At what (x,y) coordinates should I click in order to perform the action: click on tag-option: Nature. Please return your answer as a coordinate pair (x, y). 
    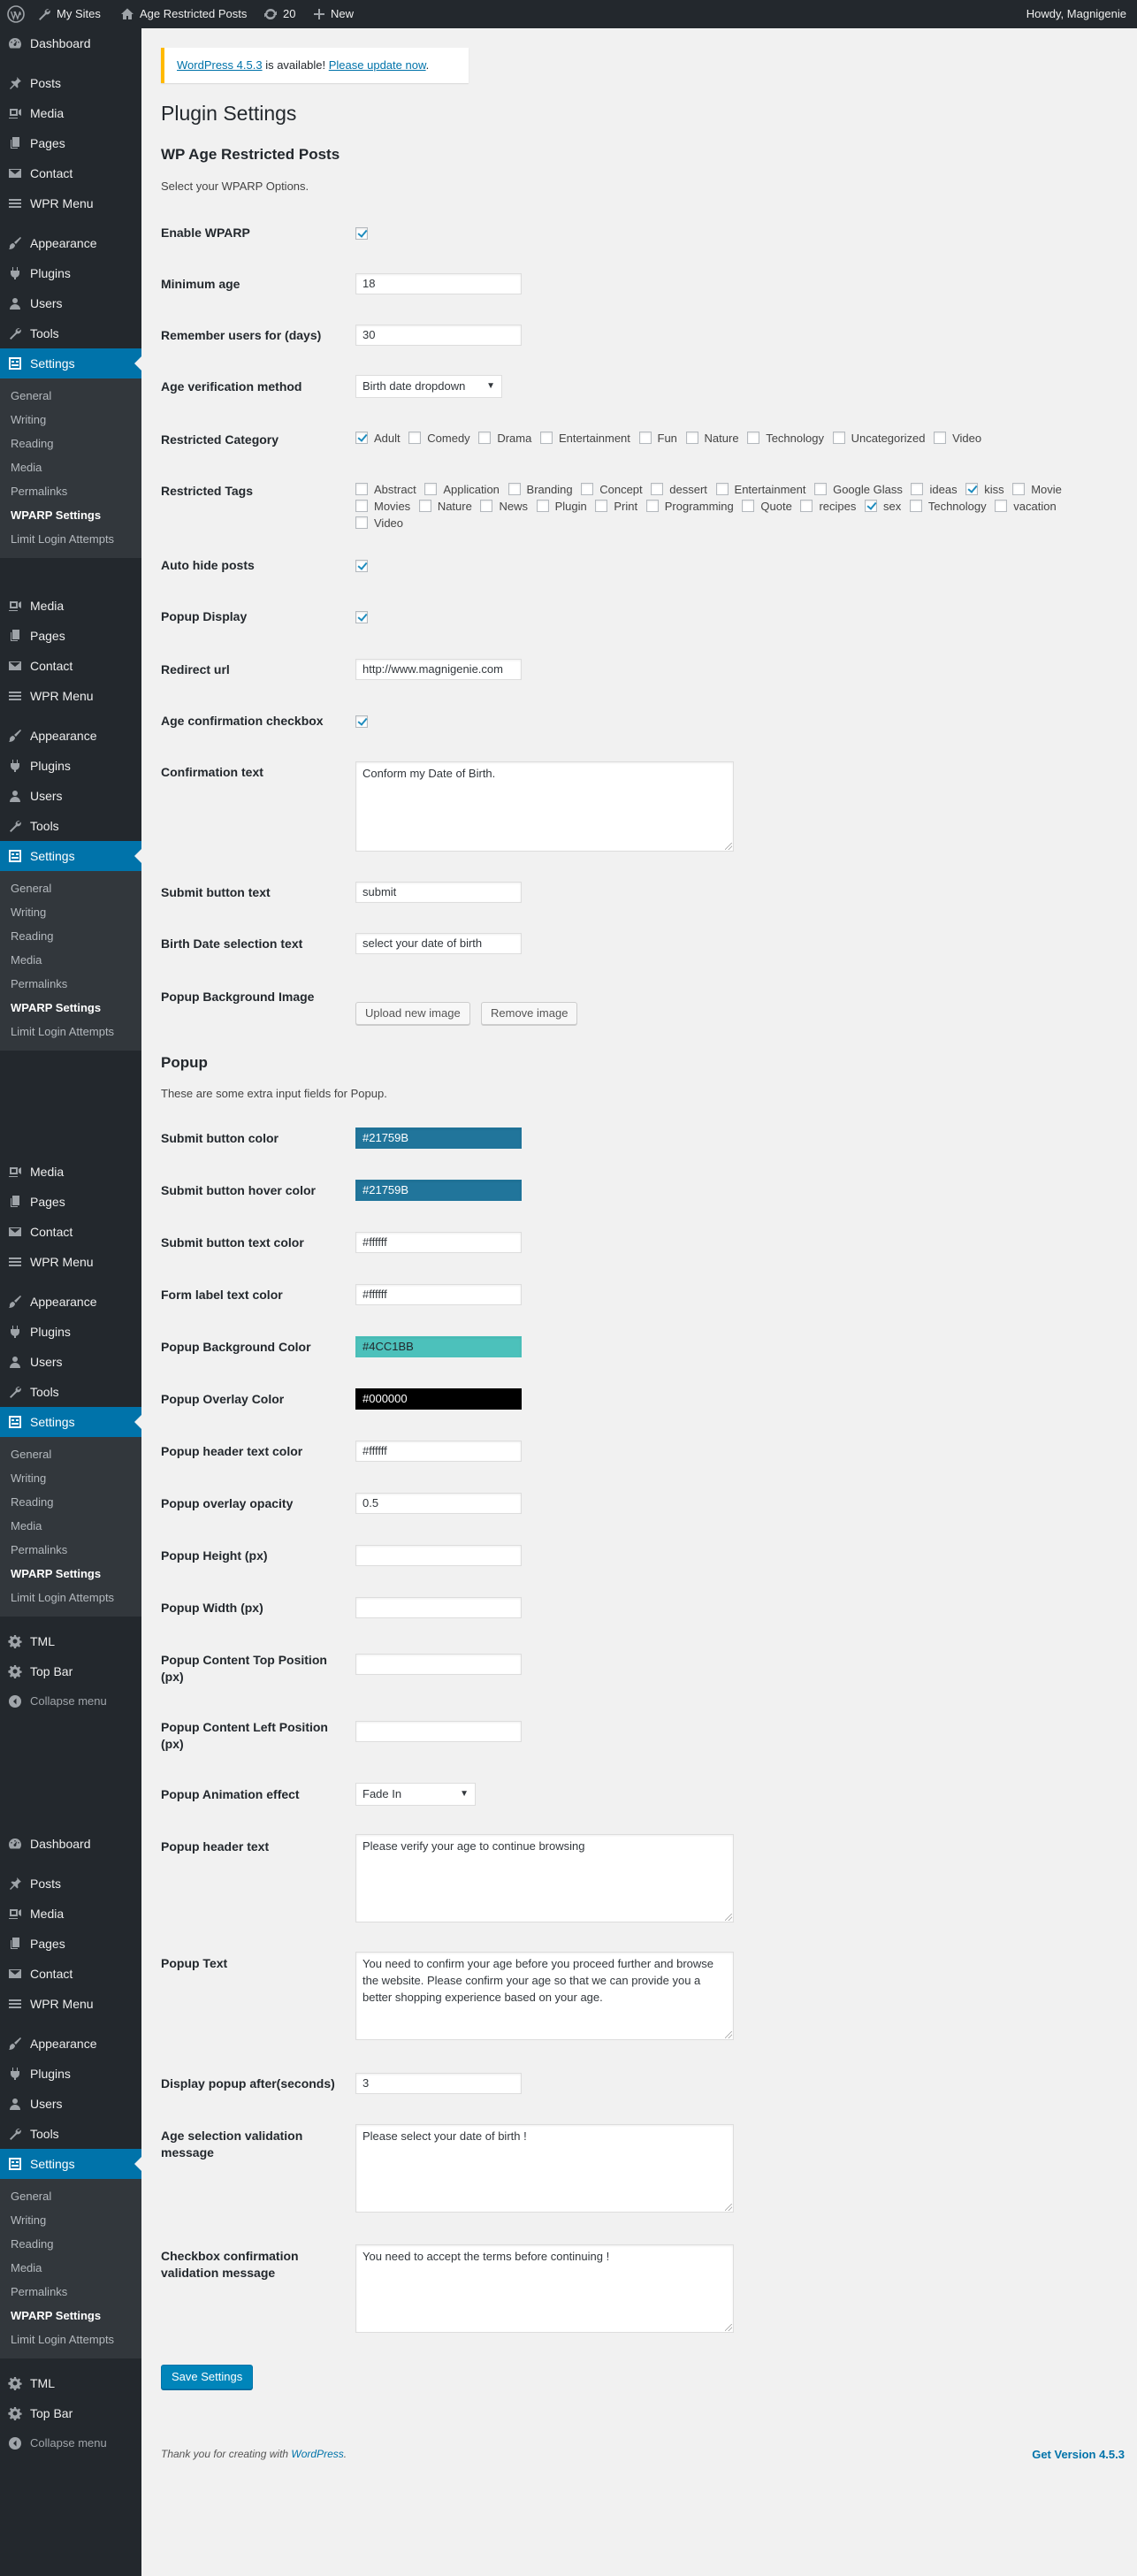
    Looking at the image, I should click on (445, 506).